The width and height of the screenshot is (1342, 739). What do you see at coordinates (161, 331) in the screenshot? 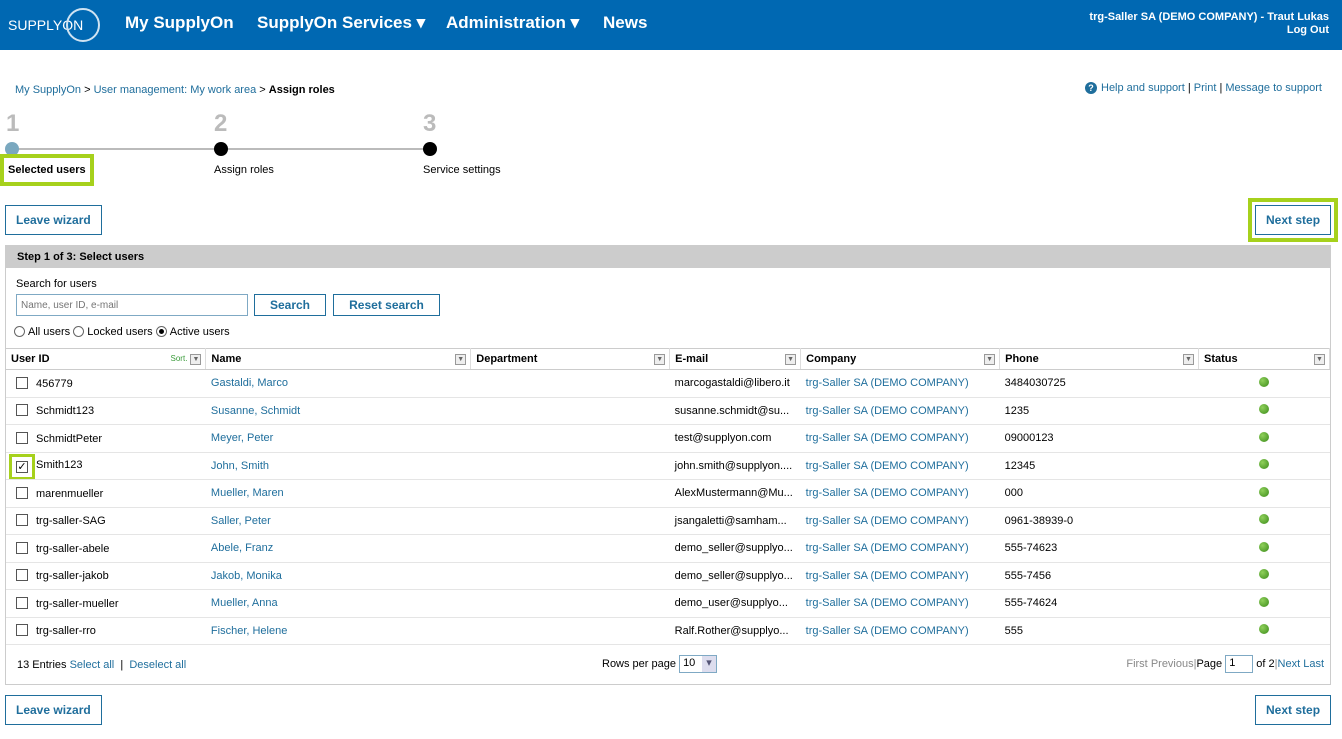
I see `radio-active-users` at bounding box center [161, 331].